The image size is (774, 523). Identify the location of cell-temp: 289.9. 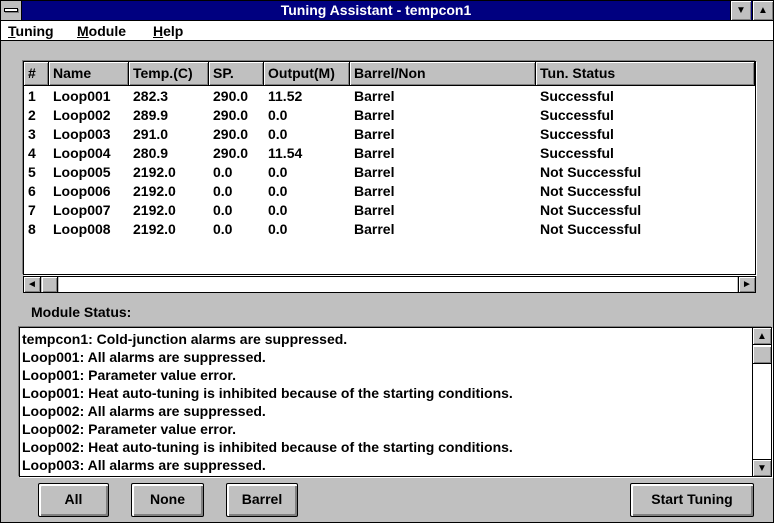
(151, 115).